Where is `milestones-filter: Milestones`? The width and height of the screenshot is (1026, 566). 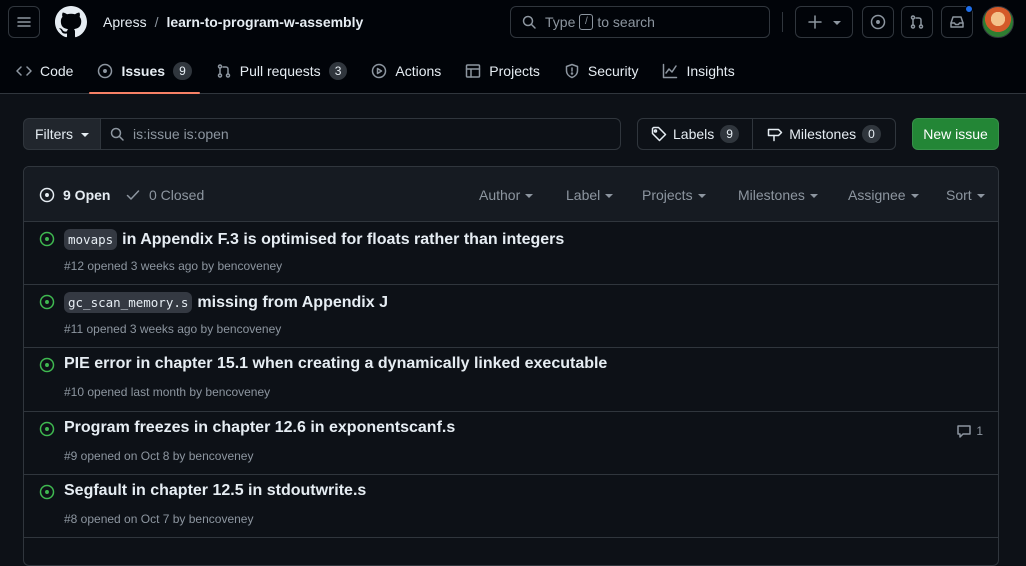 milestones-filter: Milestones is located at coordinates (778, 194).